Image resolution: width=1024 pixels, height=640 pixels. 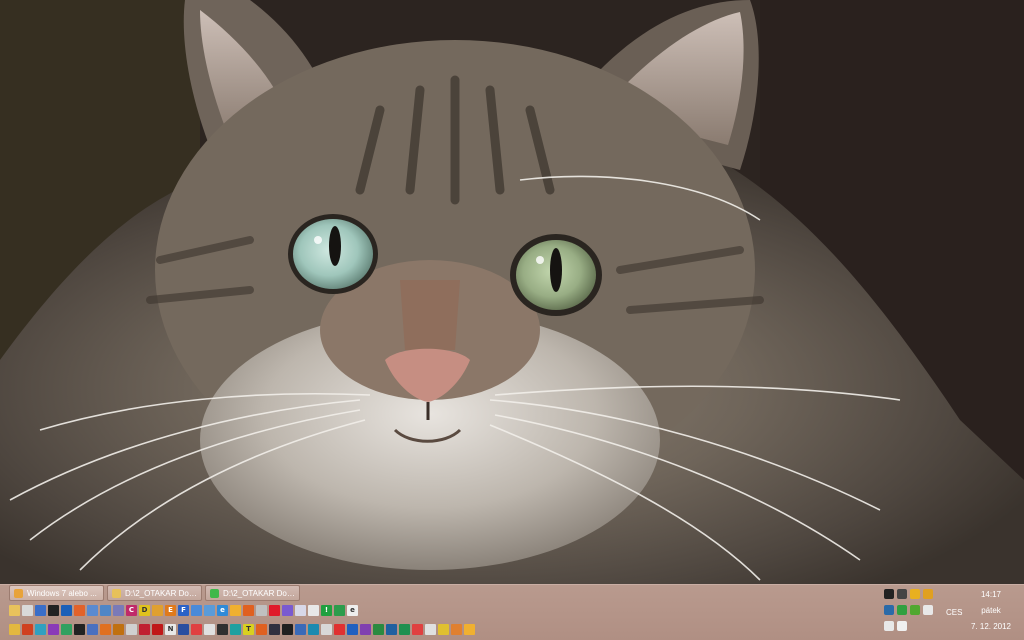 What do you see at coordinates (300, 629) in the screenshot?
I see `wave-icon` at bounding box center [300, 629].